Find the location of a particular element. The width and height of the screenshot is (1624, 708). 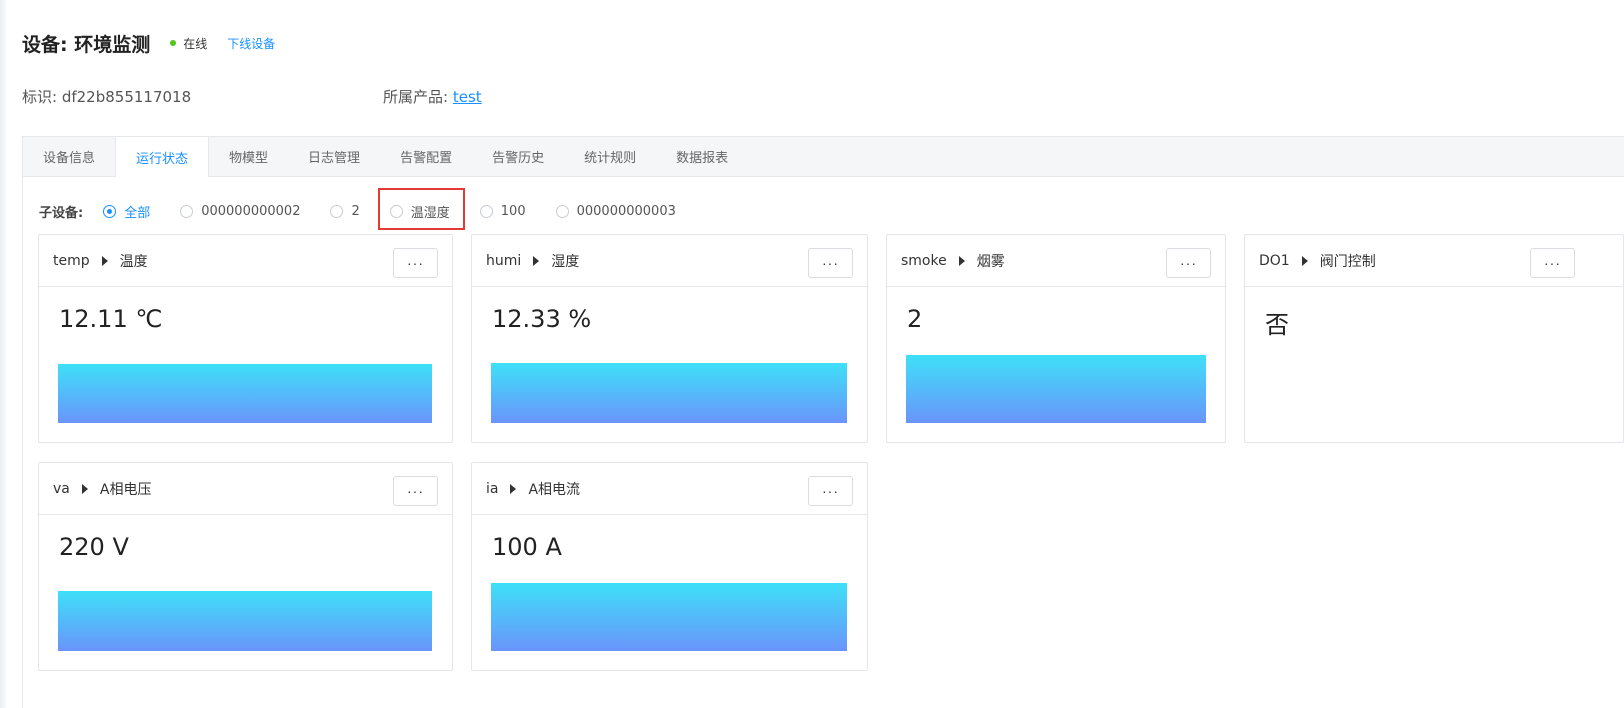

subdevice-option-100: 100 is located at coordinates (502, 211).